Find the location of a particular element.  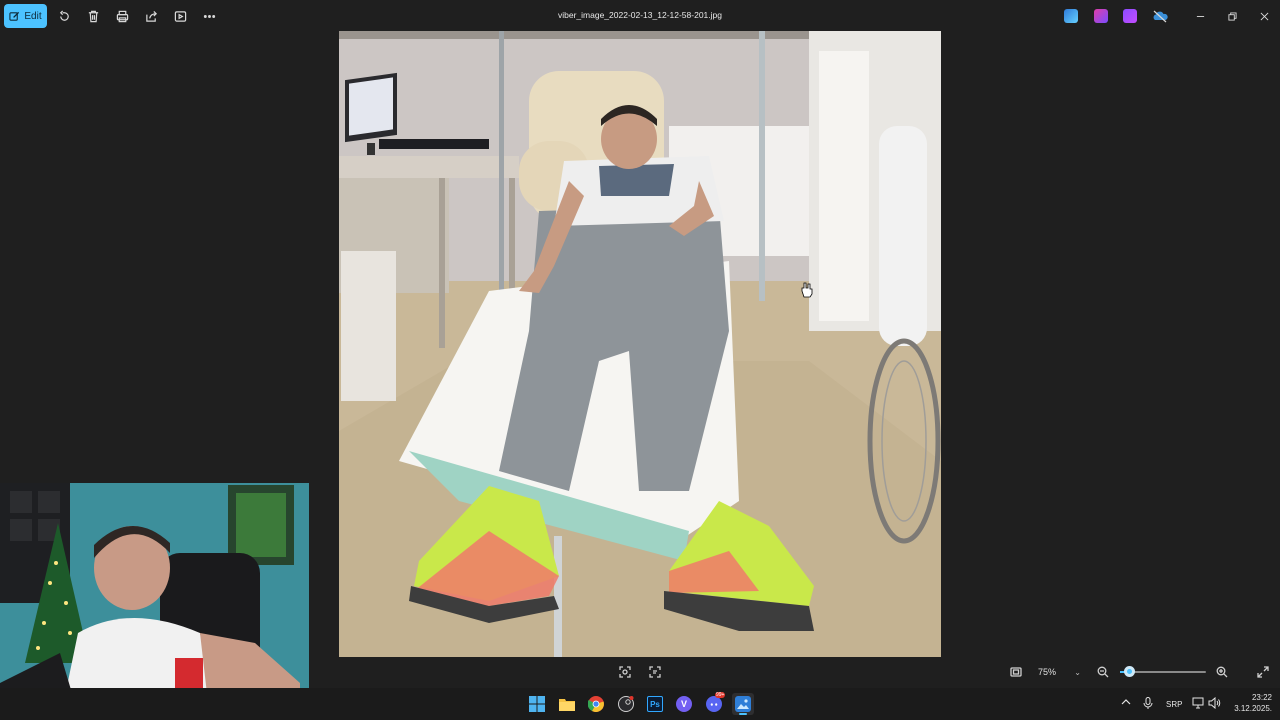

designer-icon is located at coordinates (1071, 16).